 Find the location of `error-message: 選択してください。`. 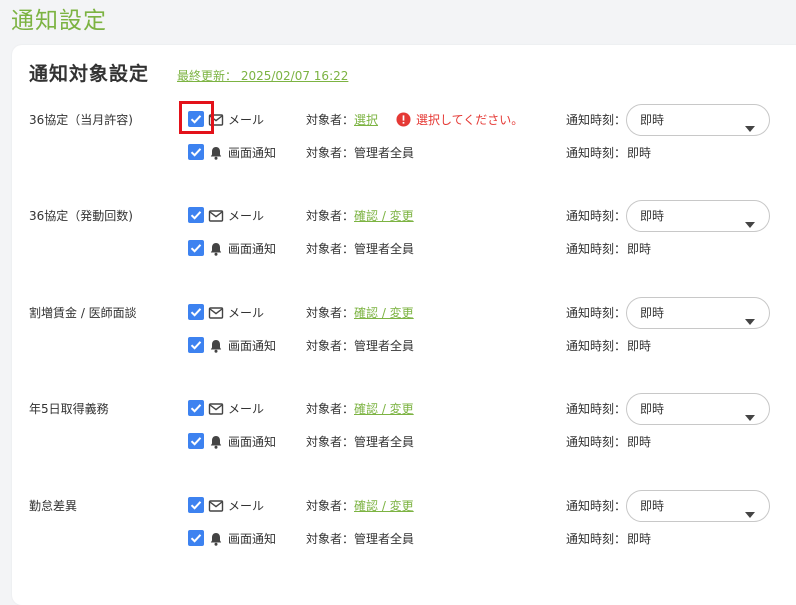

error-message: 選択してください。 is located at coordinates (470, 120).